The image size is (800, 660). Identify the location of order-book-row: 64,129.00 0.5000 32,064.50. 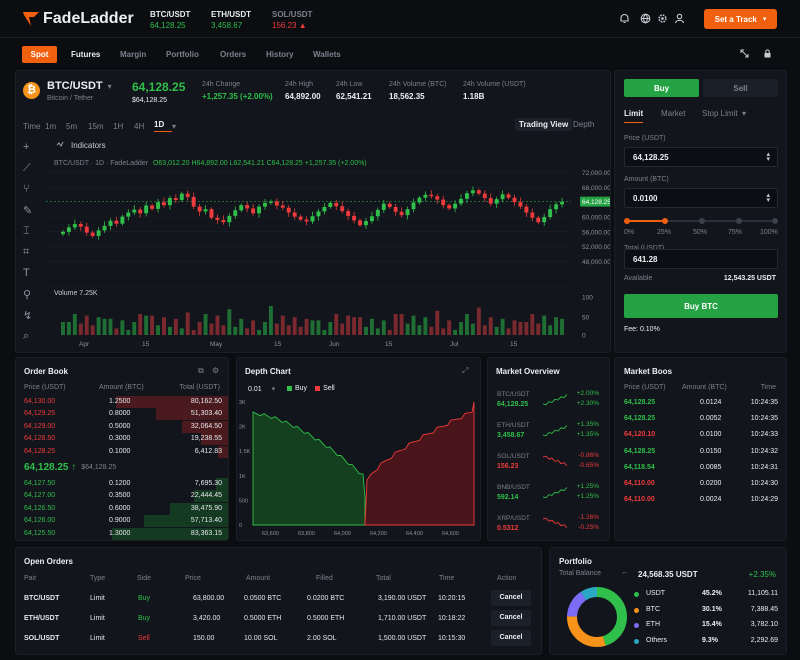
(122, 426).